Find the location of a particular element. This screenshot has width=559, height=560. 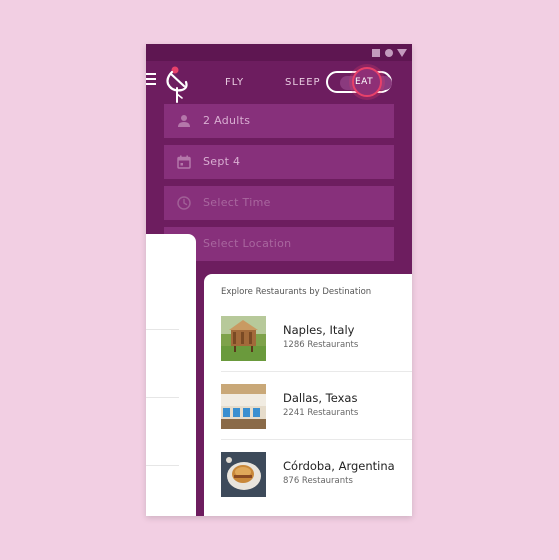

person-icon is located at coordinates (184, 121).